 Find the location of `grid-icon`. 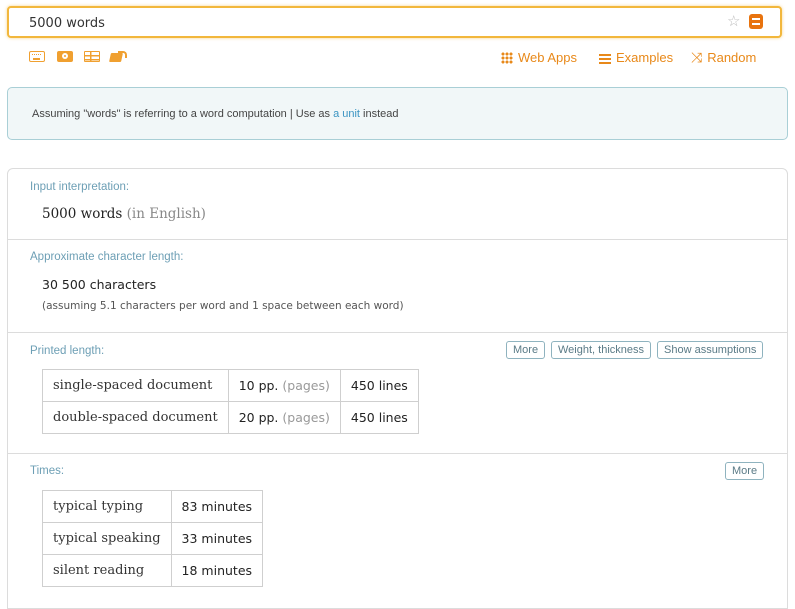

grid-icon is located at coordinates (507, 58).